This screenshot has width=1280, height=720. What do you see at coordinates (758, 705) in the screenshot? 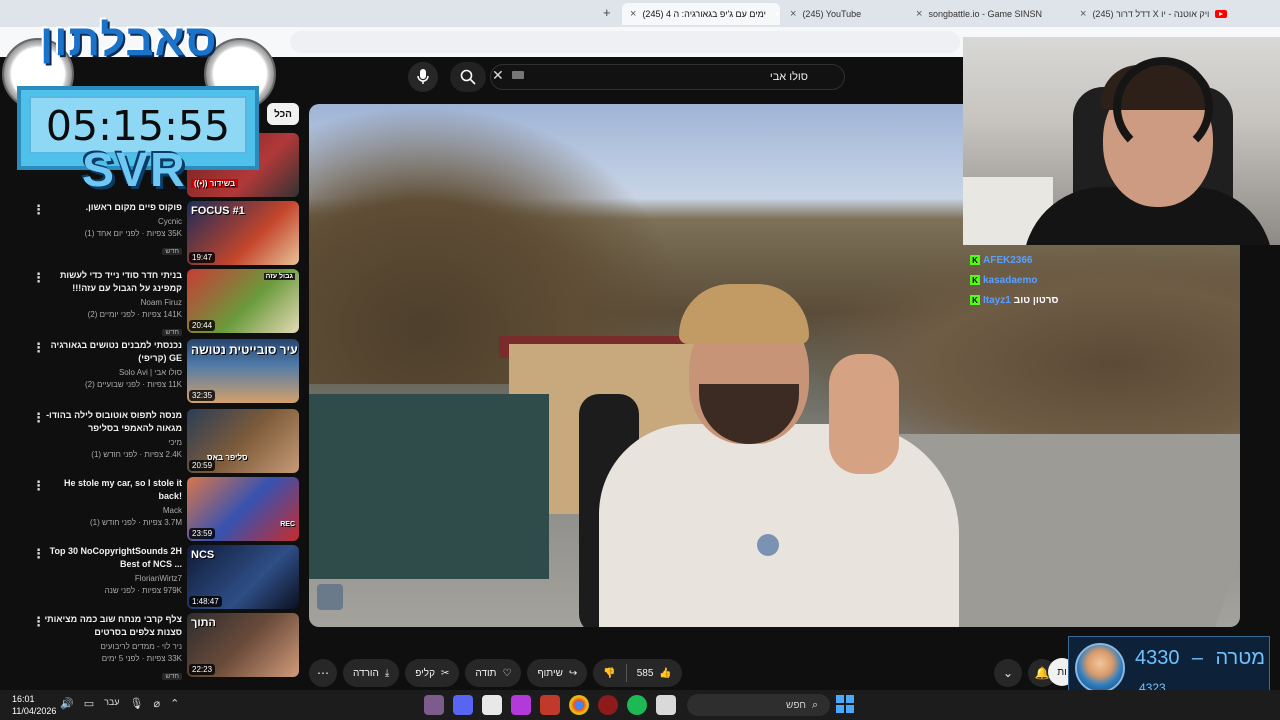
I see `taskbar-search: חפש` at bounding box center [758, 705].